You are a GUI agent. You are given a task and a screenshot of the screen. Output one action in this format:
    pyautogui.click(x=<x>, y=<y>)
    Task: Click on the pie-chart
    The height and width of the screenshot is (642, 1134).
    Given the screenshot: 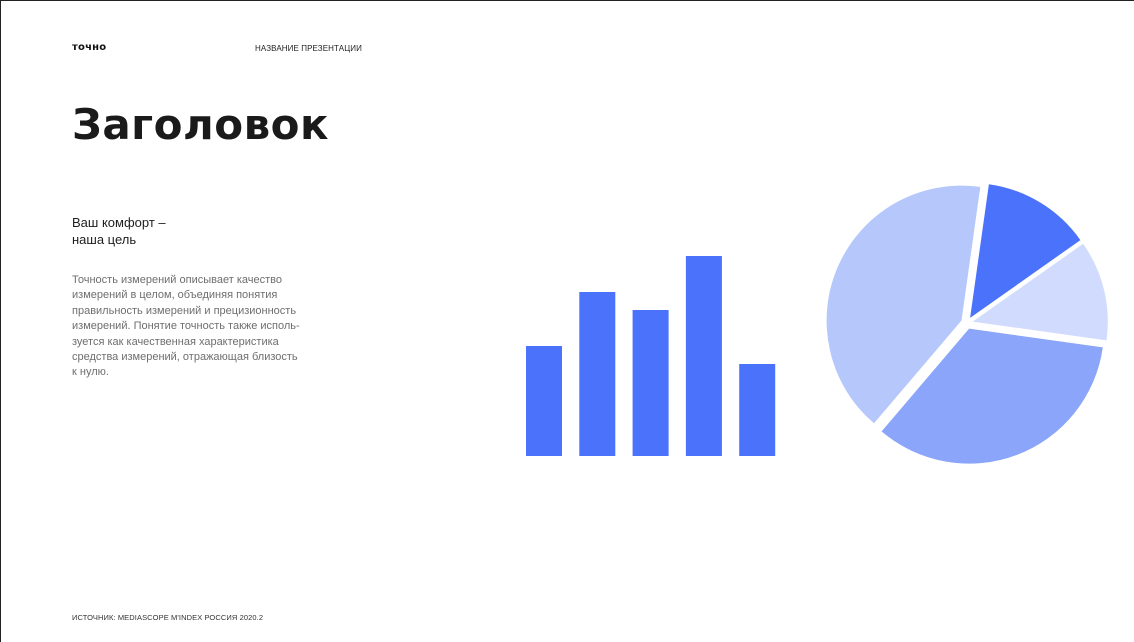 What is the action you would take?
    pyautogui.click(x=967, y=324)
    